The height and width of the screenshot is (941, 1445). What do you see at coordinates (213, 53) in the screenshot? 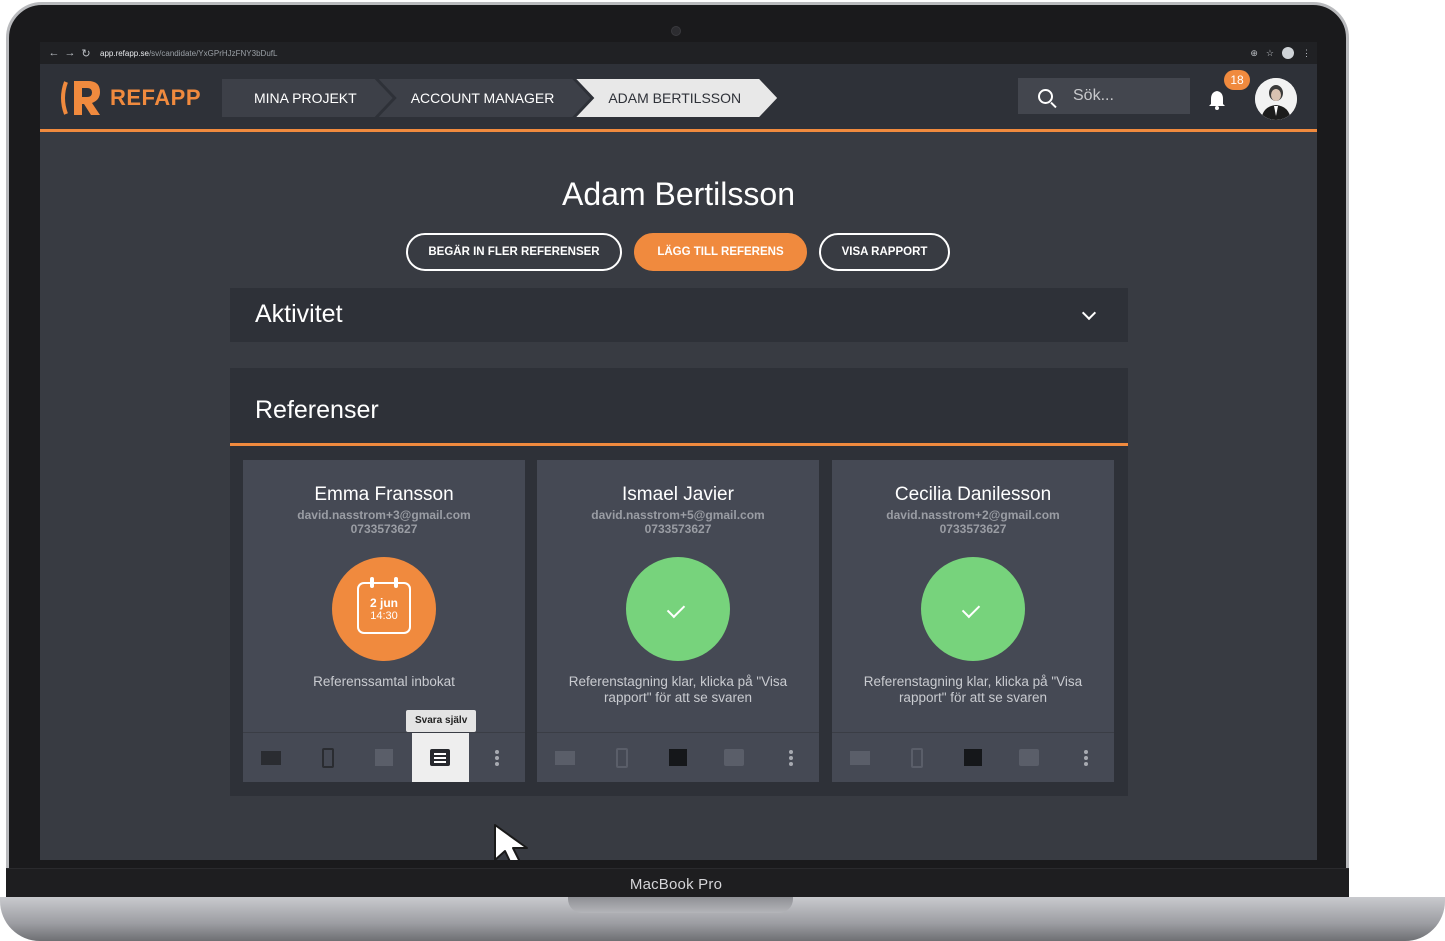
I see `url-path: /sv/candidate/YxGPrHJzFNY3bDufL` at bounding box center [213, 53].